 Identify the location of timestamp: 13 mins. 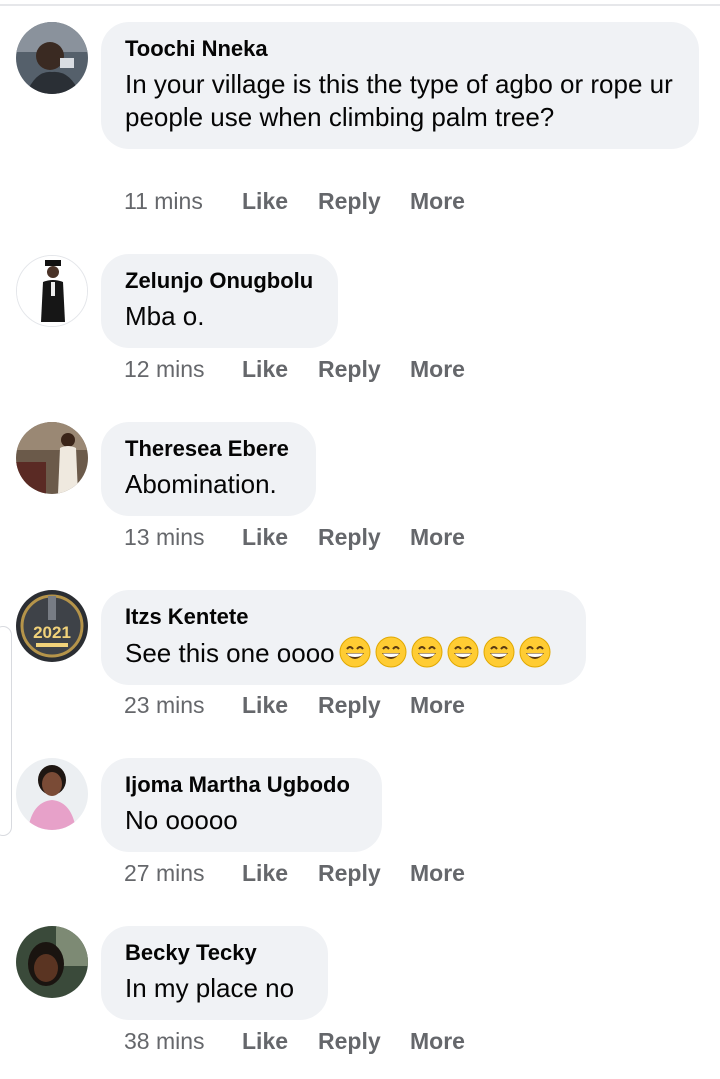
(164, 537).